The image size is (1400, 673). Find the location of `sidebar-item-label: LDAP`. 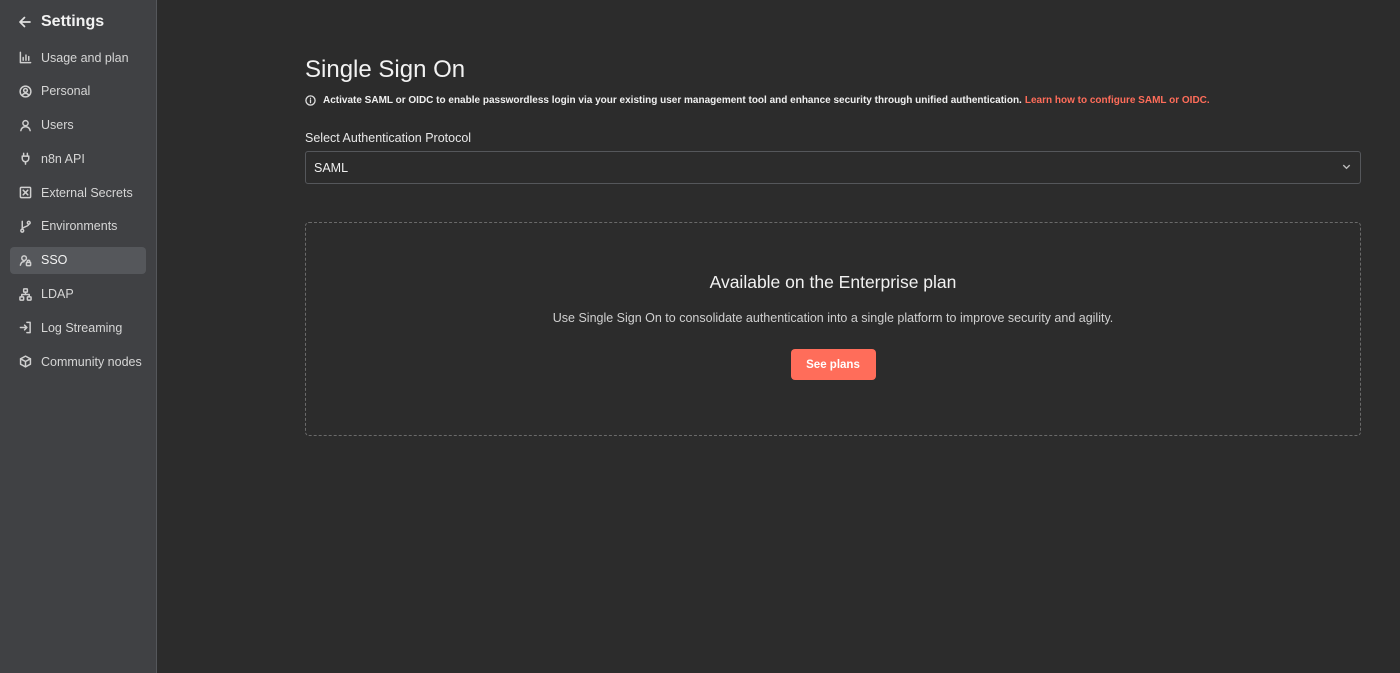

sidebar-item-label: LDAP is located at coordinates (57, 294).